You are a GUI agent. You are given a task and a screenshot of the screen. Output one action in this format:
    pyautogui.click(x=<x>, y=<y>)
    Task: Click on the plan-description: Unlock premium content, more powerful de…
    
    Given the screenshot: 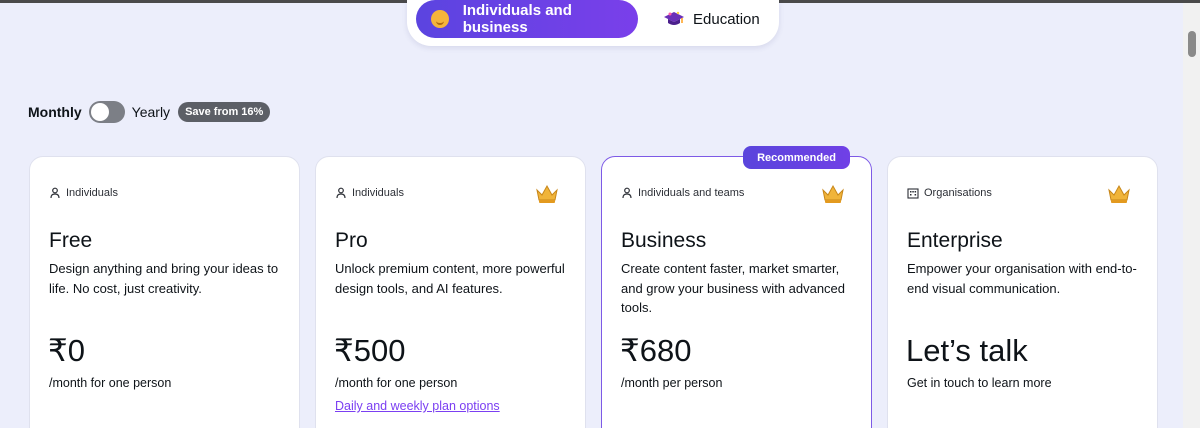 What is the action you would take?
    pyautogui.click(x=450, y=278)
    